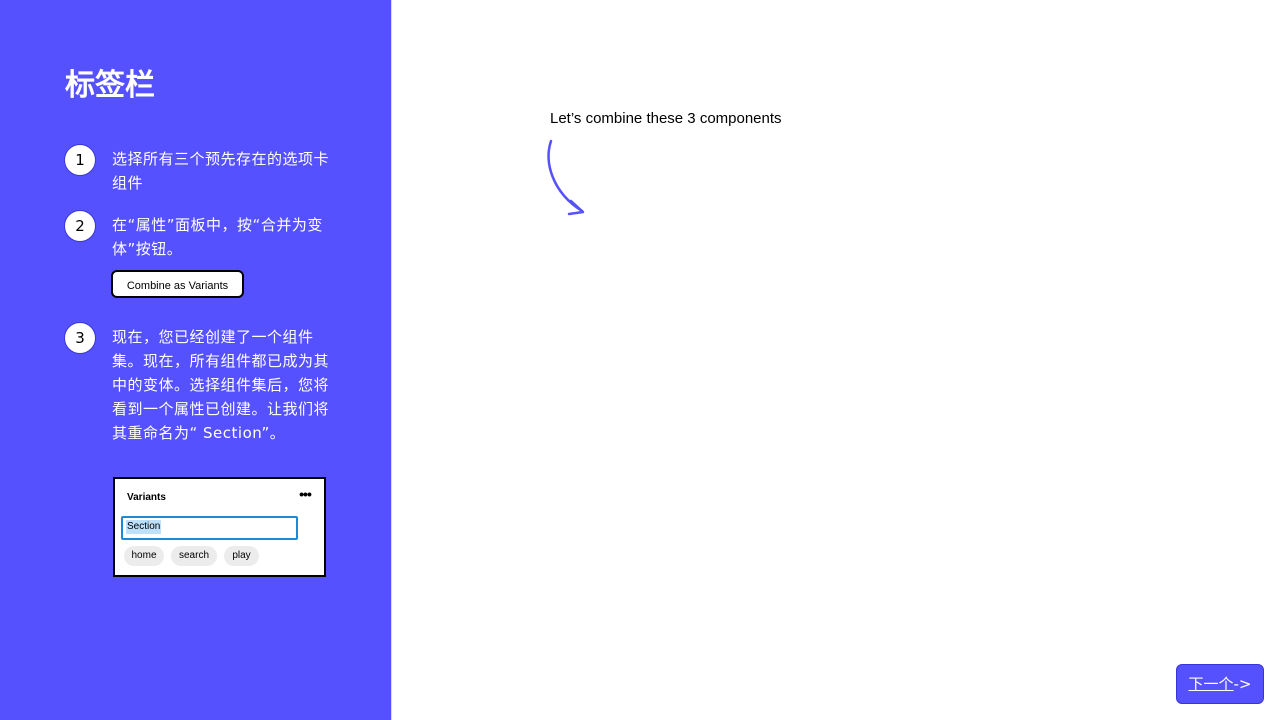 The width and height of the screenshot is (1280, 720). I want to click on property-name-selected-text: Section, so click(144, 527).